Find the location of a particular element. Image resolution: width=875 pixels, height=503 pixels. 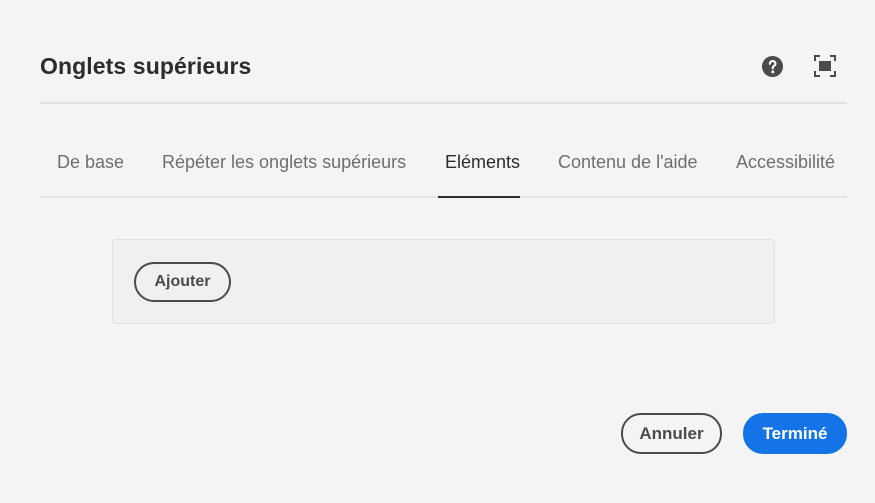

help-circle-icon-graphic is located at coordinates (772, 66).